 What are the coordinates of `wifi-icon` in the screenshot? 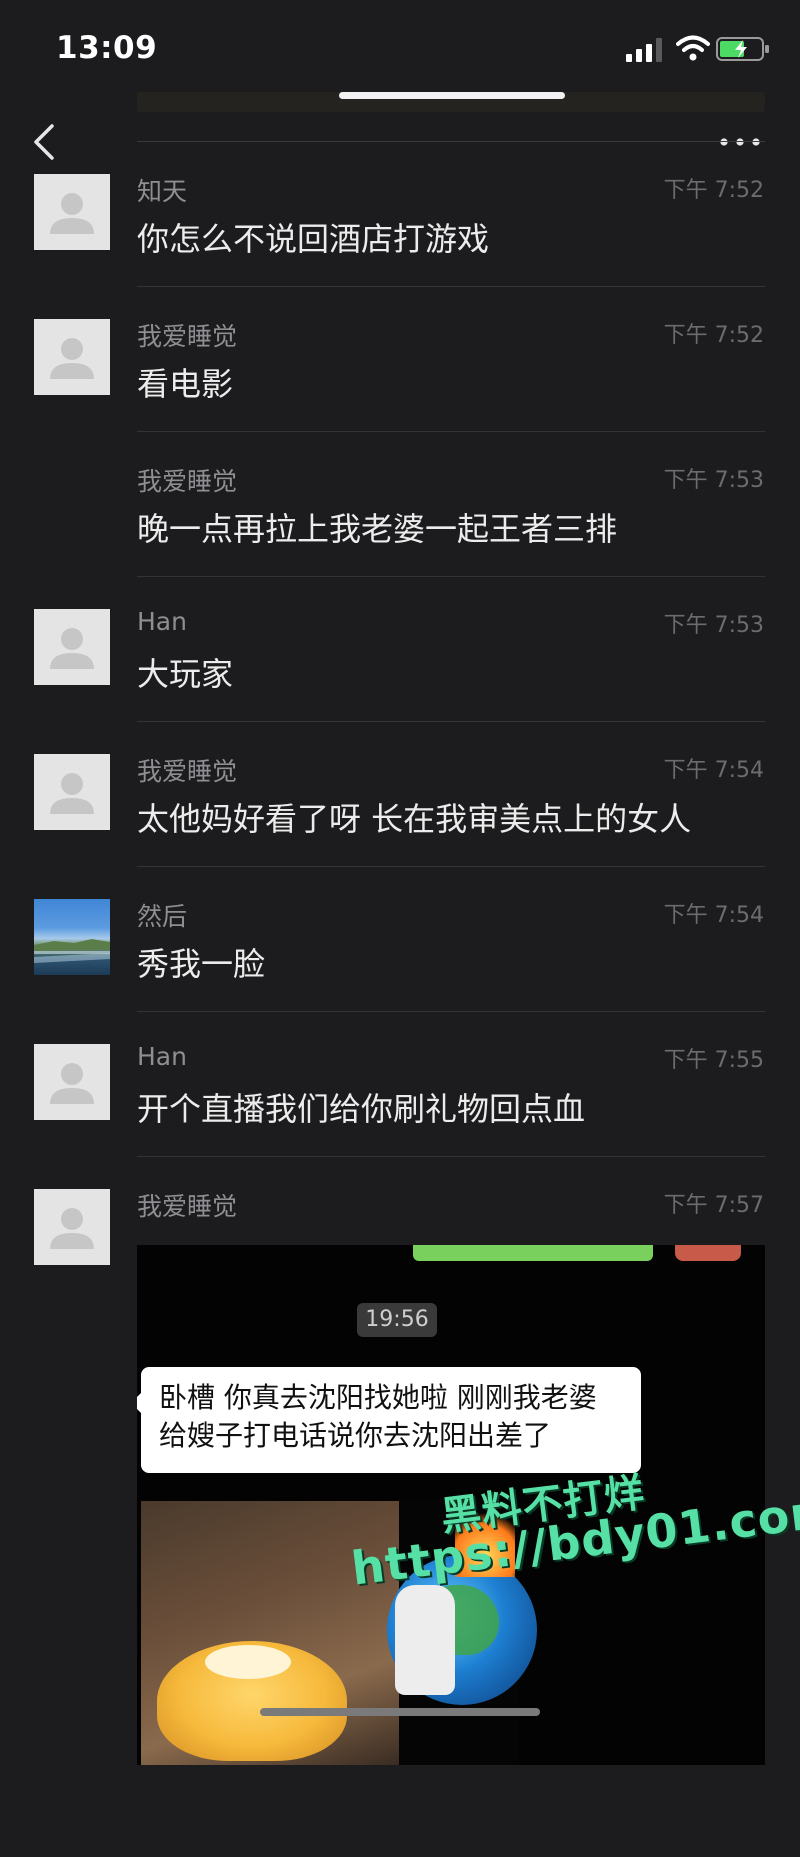 It's located at (693, 48).